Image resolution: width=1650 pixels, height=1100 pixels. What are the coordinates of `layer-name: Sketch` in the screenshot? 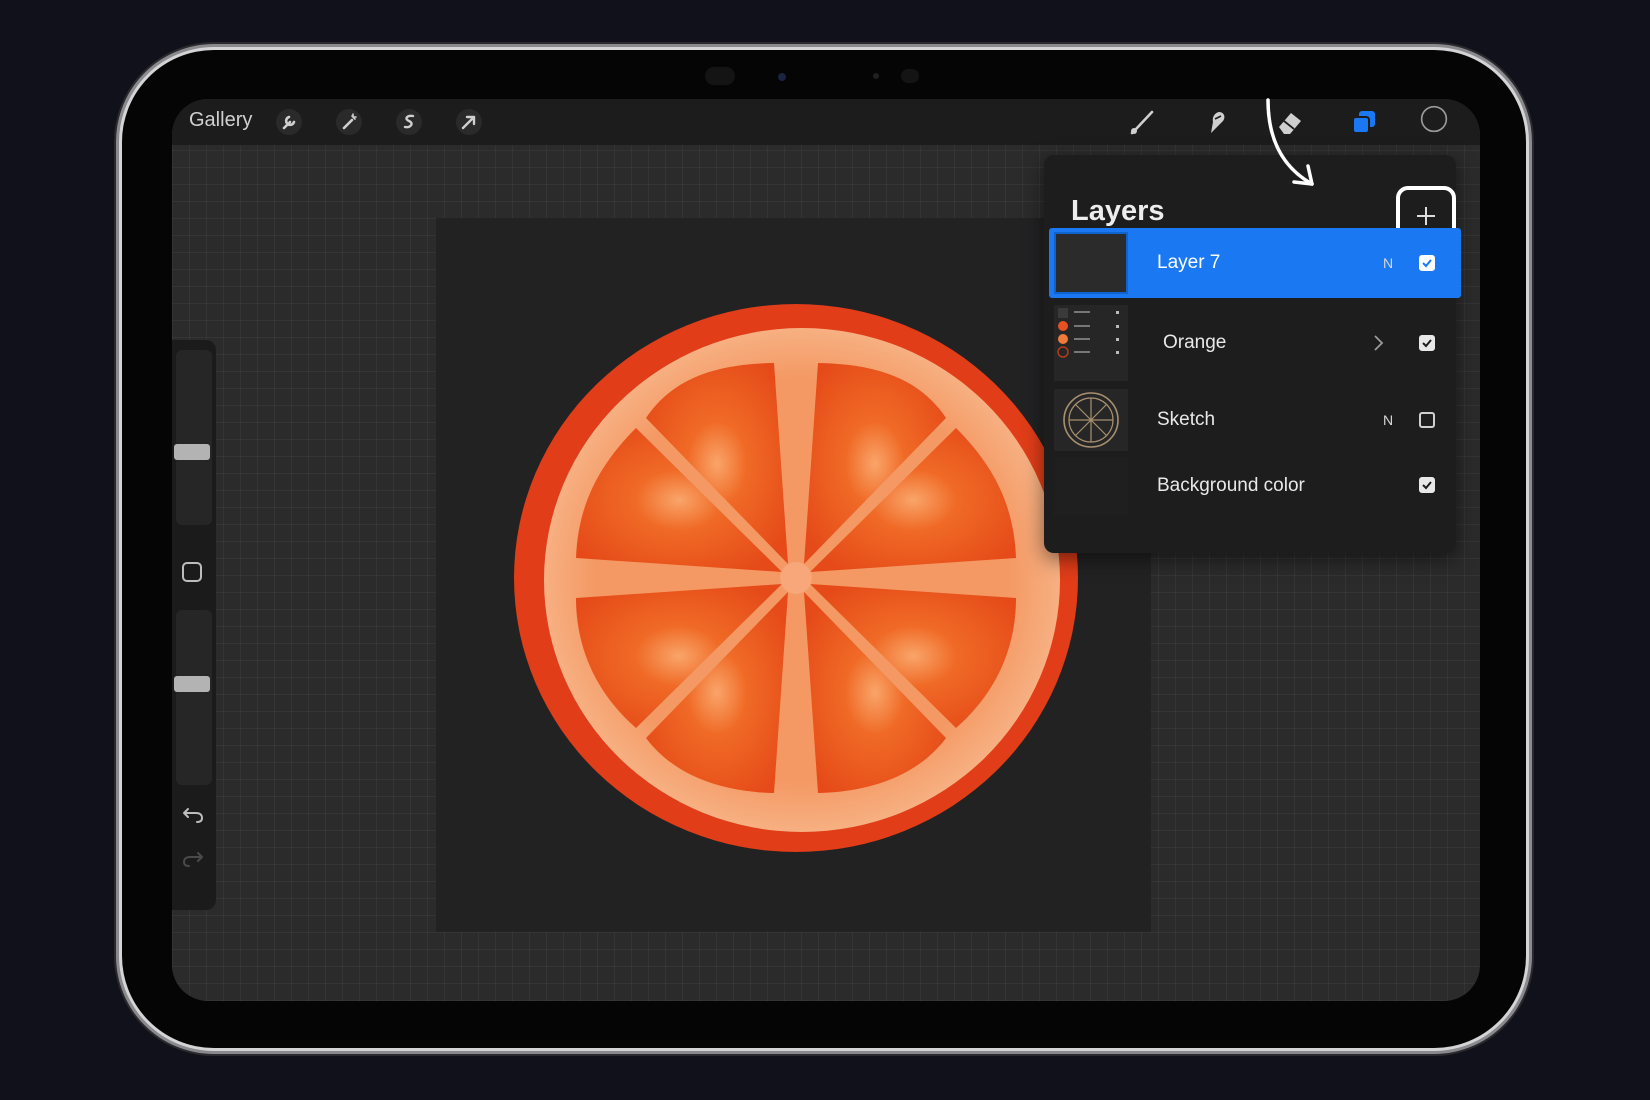 It's located at (1186, 419).